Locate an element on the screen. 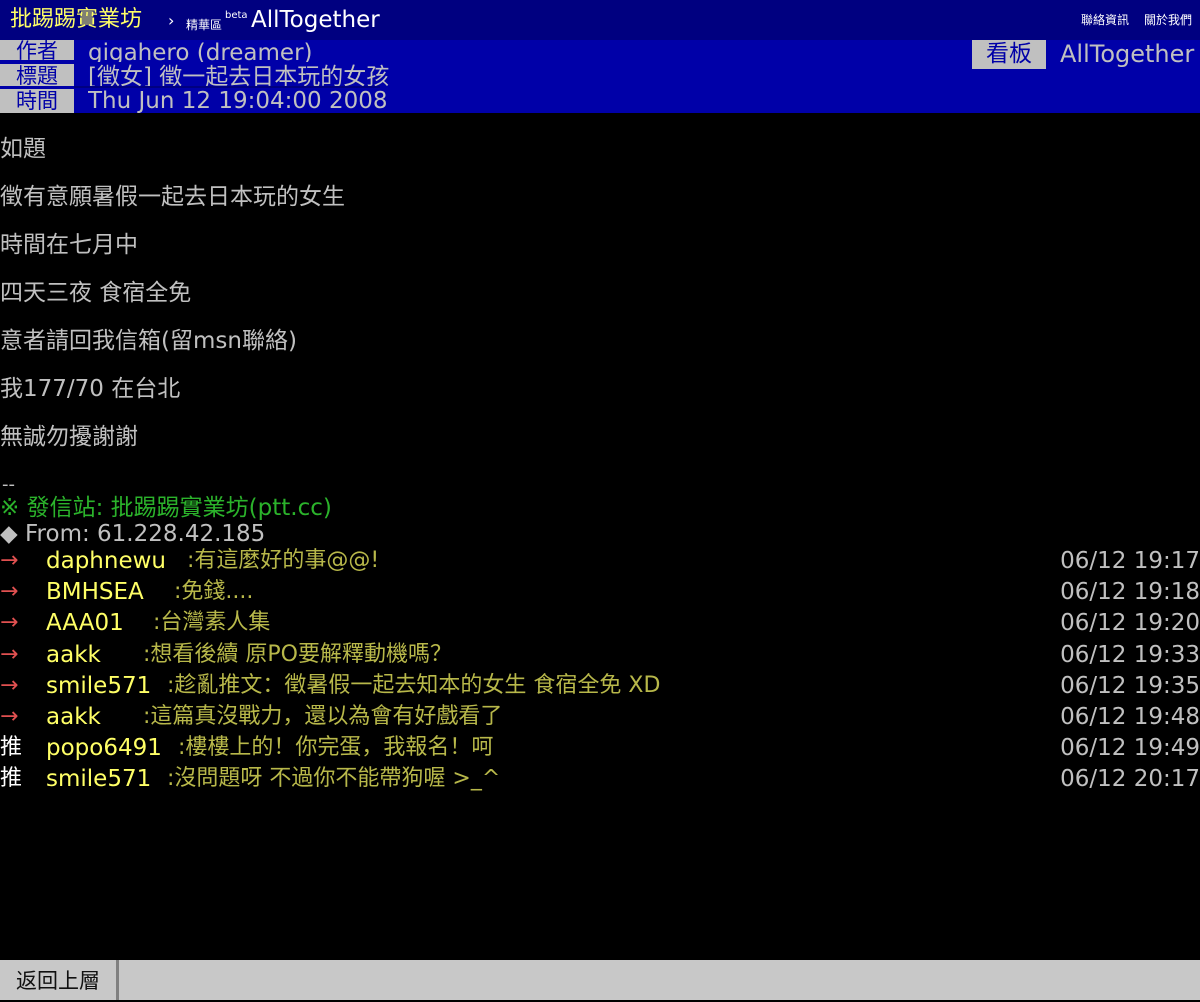 The image size is (1200, 1002). body-line: 時間在七月中 is located at coordinates (69, 245).